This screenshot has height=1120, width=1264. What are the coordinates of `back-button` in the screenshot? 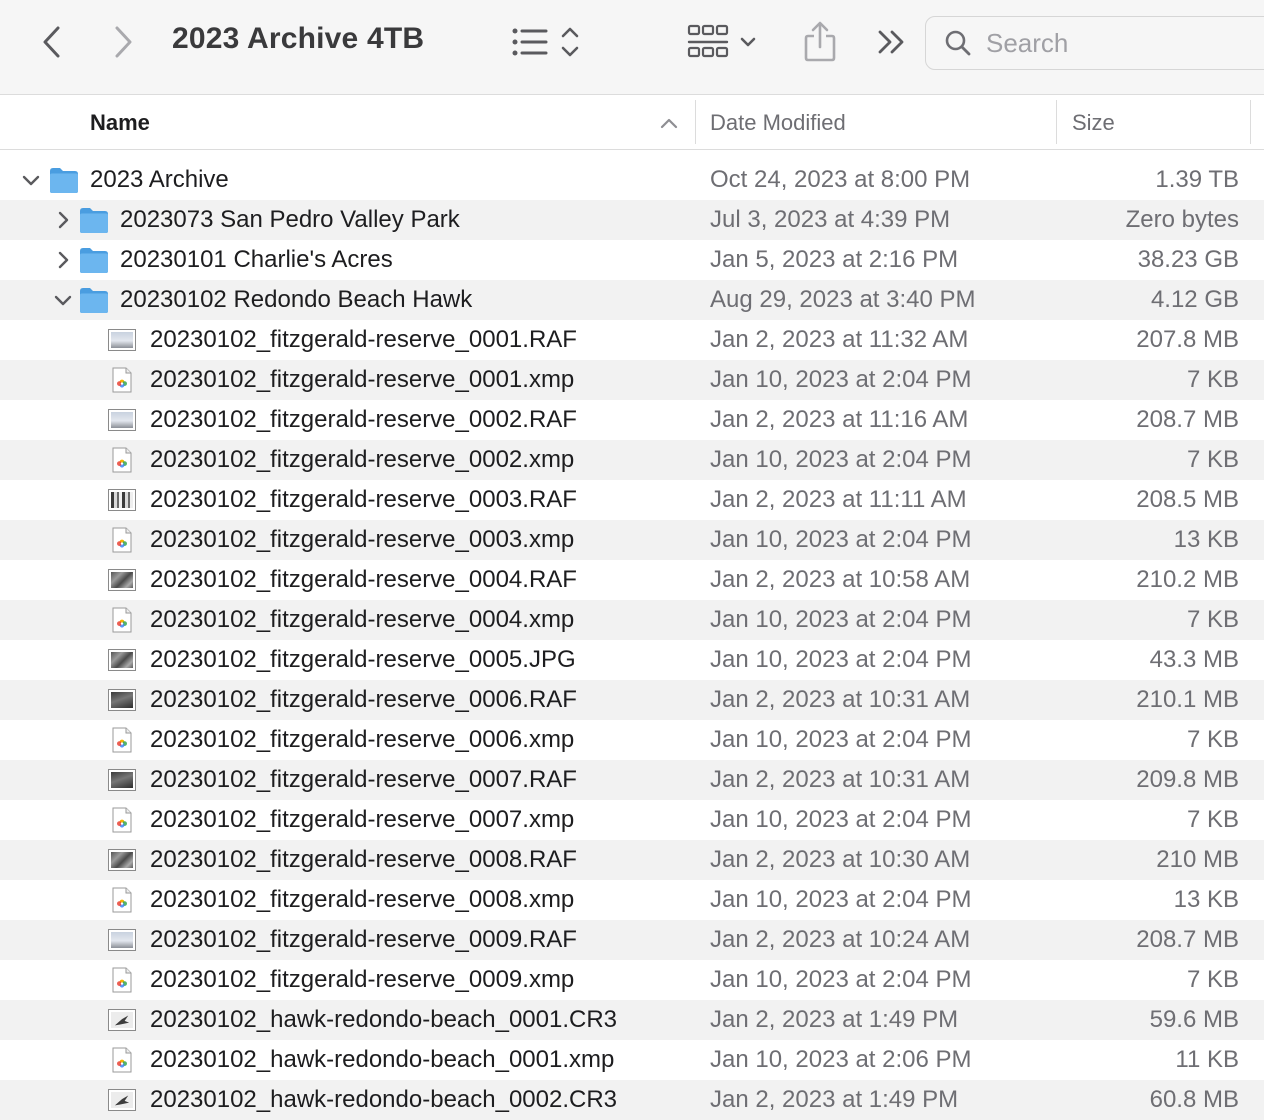 It's located at (52, 42).